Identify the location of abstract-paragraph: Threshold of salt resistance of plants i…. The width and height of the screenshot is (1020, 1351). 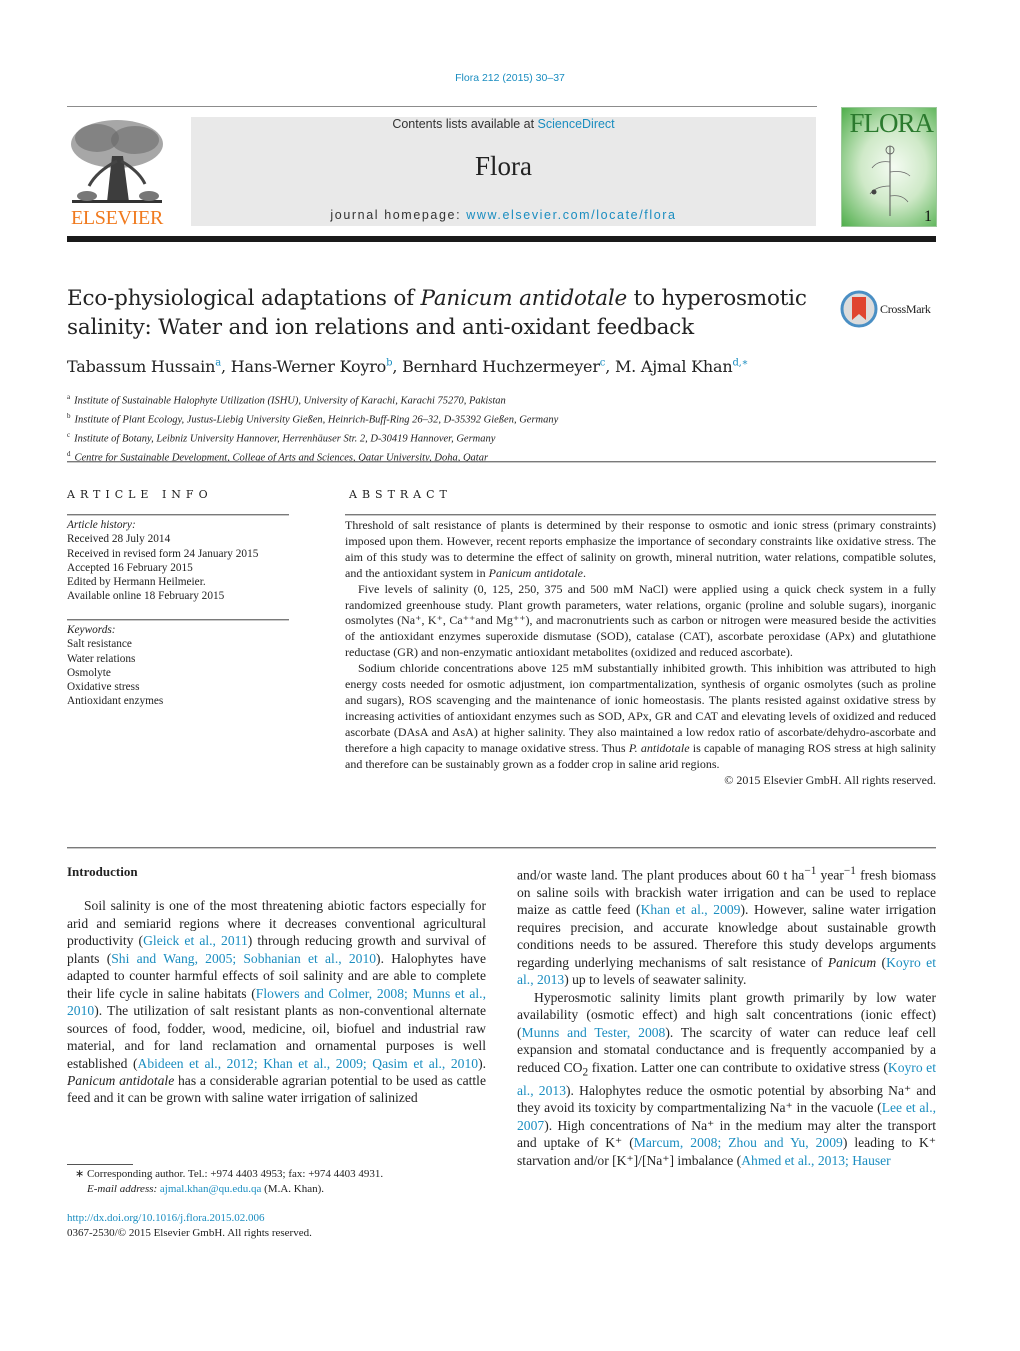
(640, 549).